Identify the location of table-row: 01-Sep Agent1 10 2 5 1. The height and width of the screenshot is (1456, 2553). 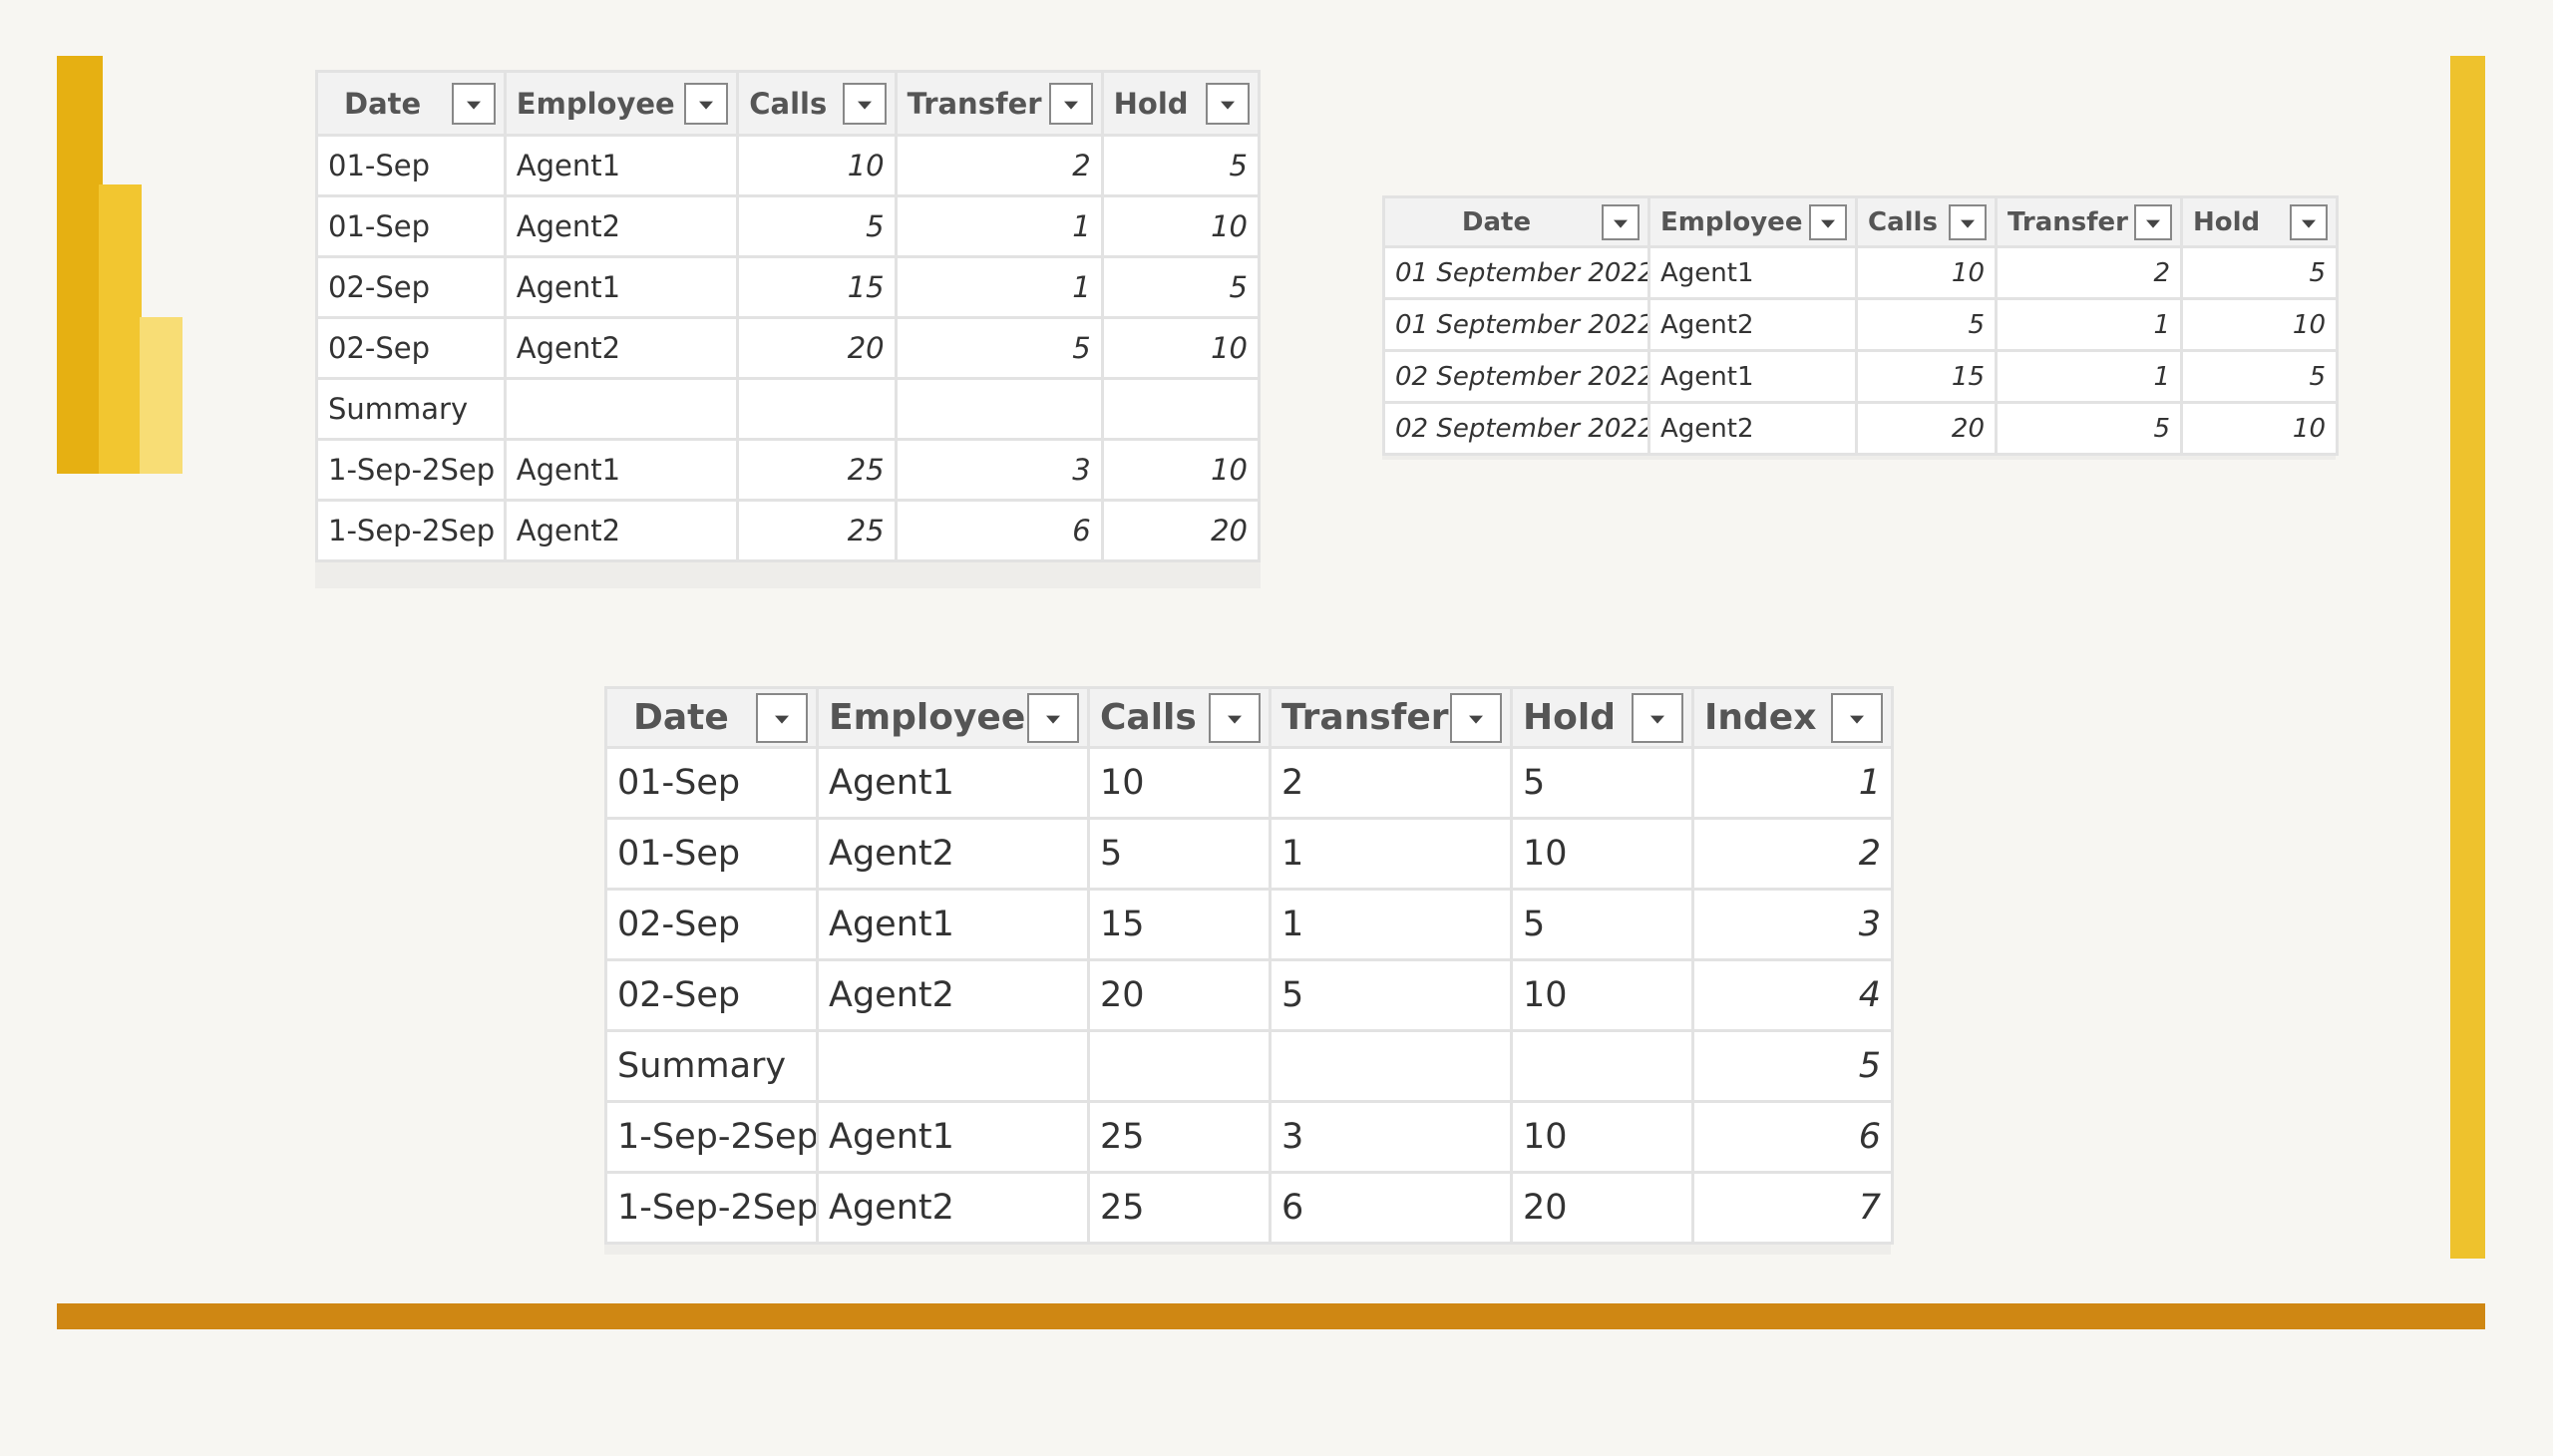
(1249, 783).